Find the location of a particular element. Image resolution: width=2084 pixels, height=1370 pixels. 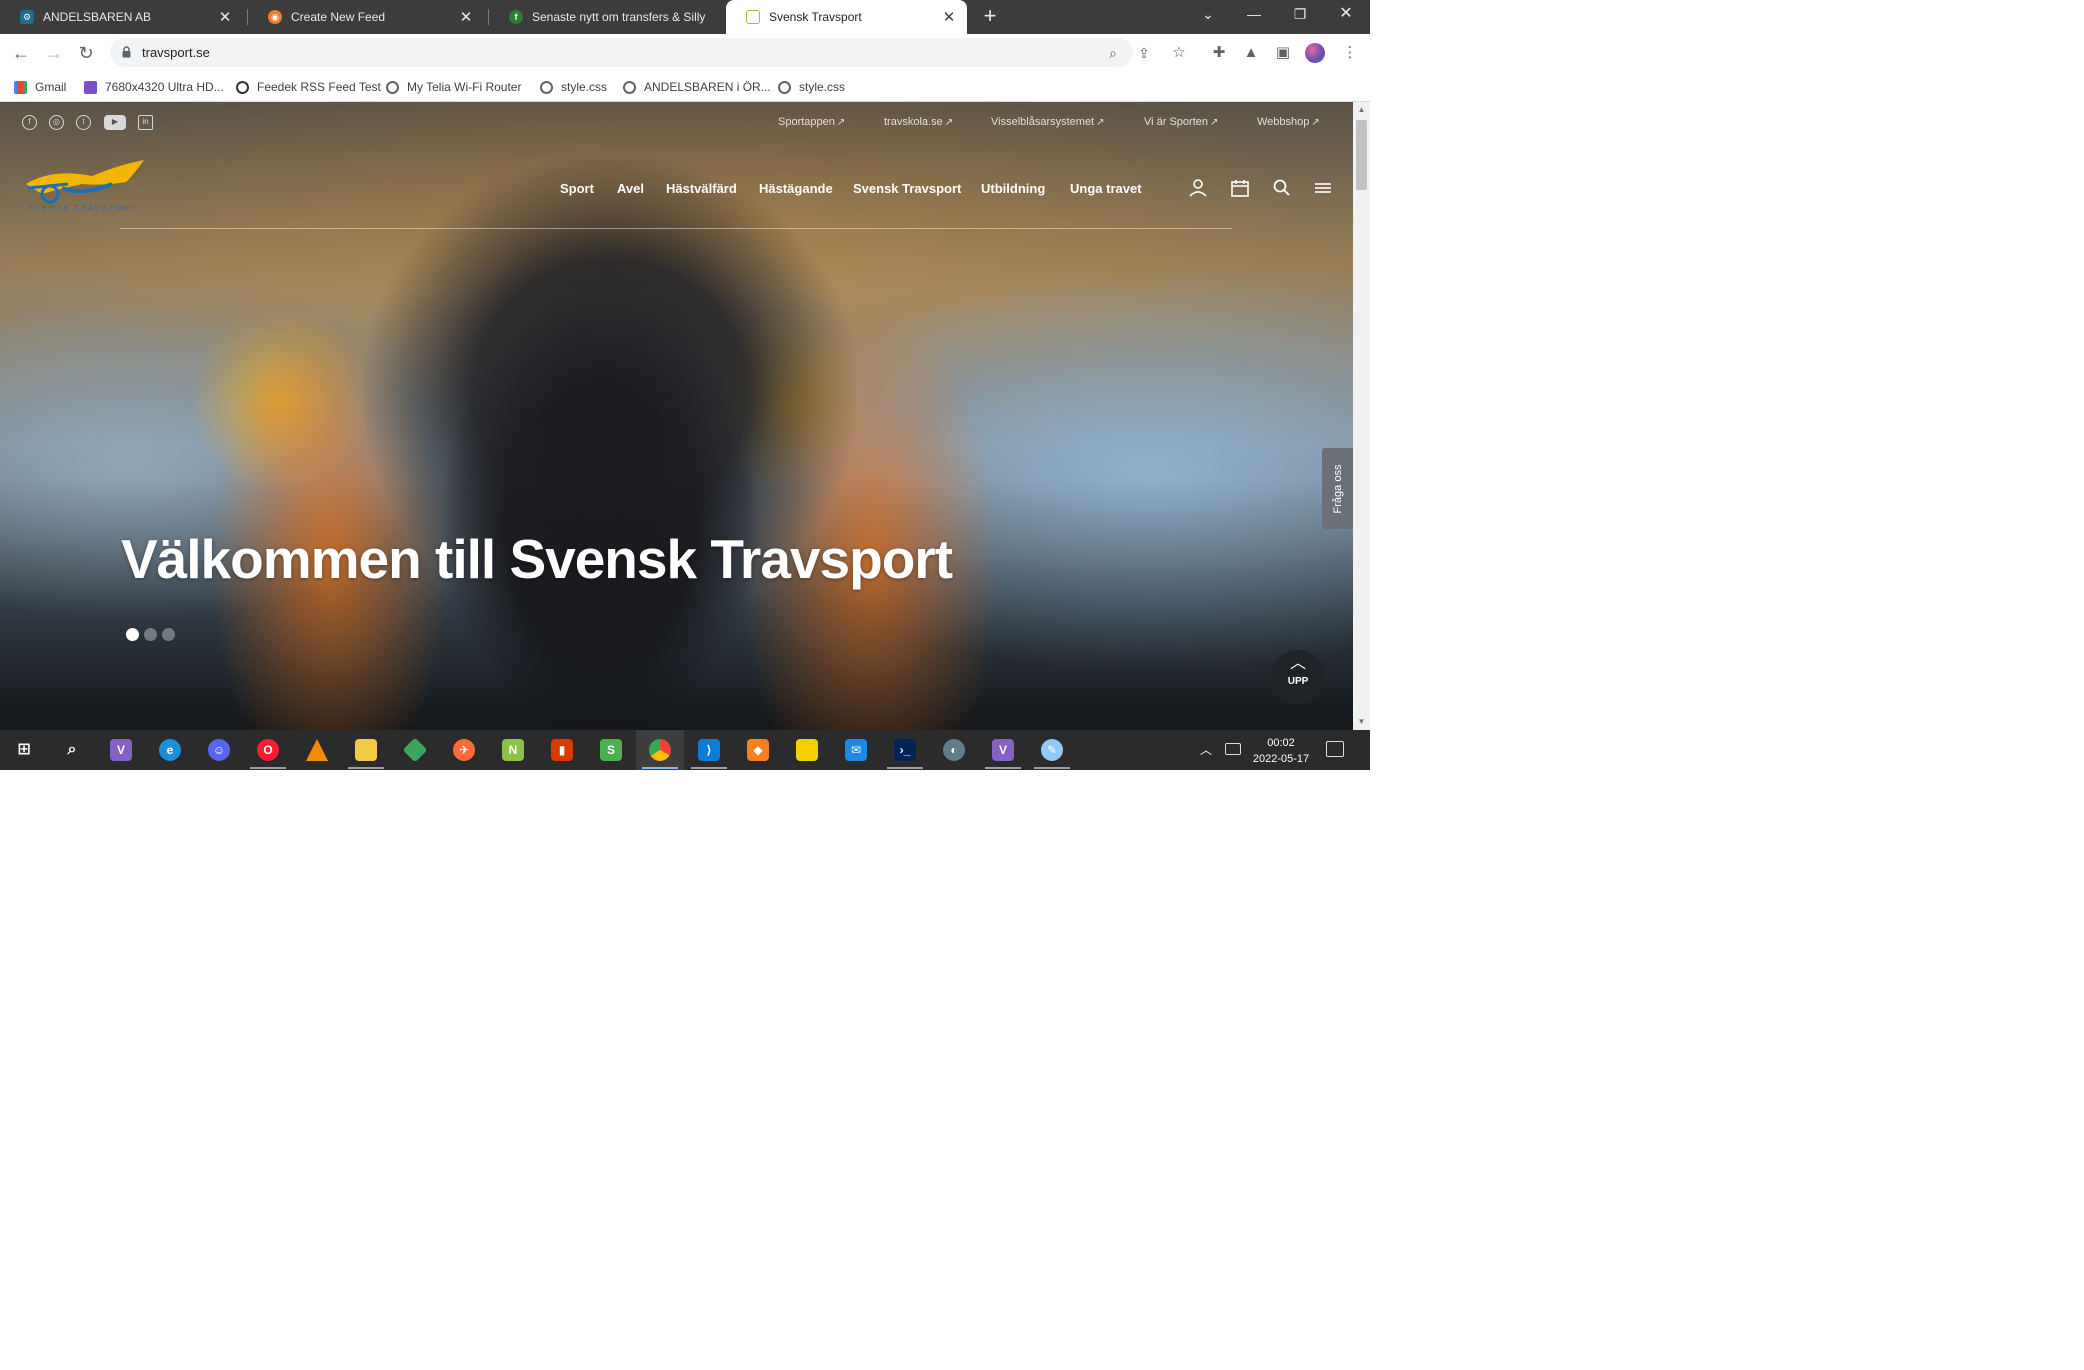

up-label: UPP is located at coordinates (1298, 681).